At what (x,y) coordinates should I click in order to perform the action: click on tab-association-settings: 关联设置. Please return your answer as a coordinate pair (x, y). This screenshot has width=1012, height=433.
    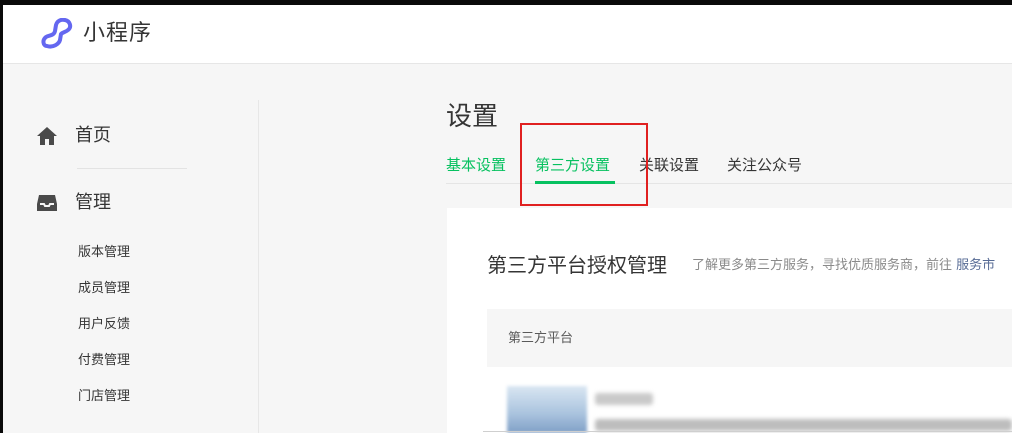
    Looking at the image, I should click on (669, 165).